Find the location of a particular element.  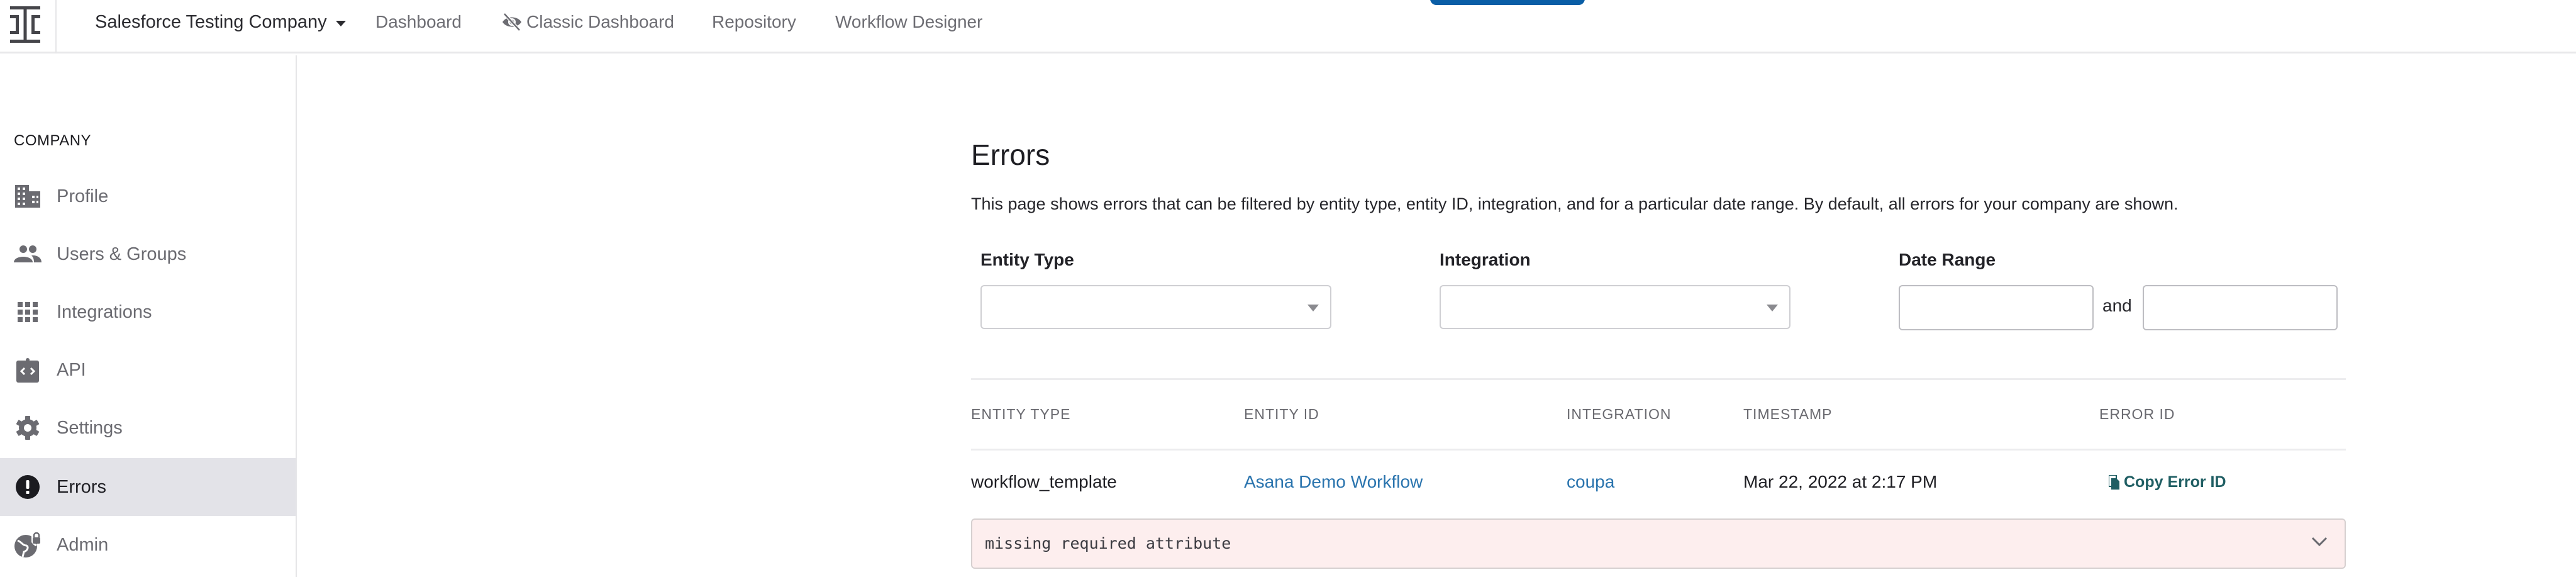

grid-icon is located at coordinates (28, 312).